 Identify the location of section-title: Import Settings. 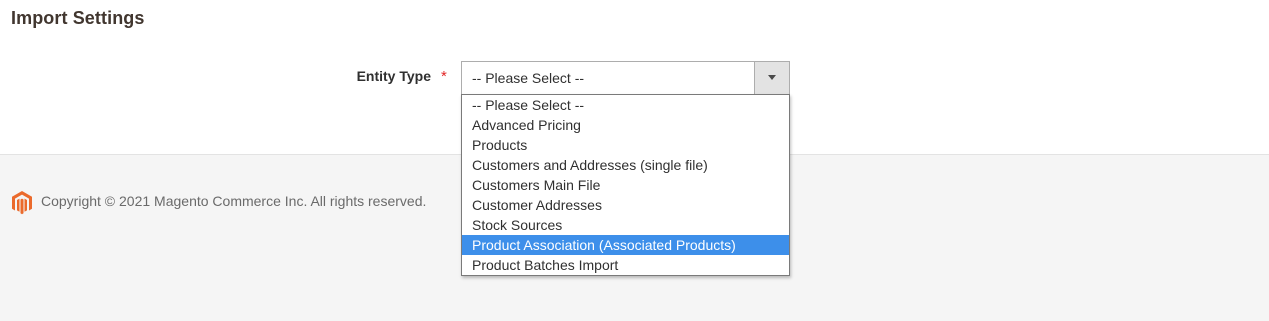
(78, 18).